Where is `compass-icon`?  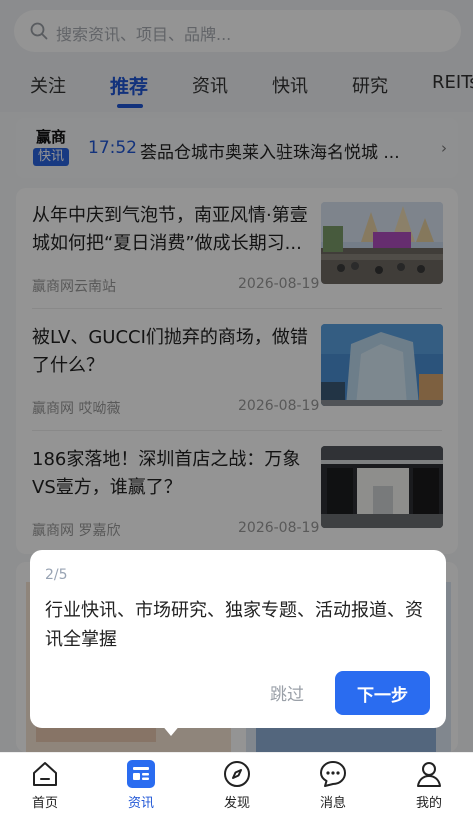 compass-icon is located at coordinates (237, 774).